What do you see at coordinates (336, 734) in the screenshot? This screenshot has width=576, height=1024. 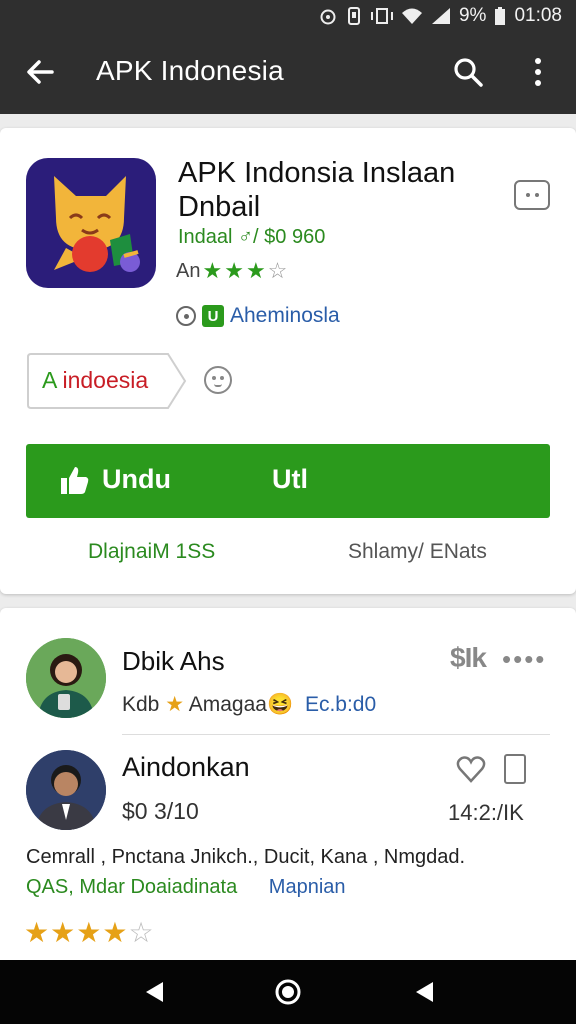 I see `divider` at bounding box center [336, 734].